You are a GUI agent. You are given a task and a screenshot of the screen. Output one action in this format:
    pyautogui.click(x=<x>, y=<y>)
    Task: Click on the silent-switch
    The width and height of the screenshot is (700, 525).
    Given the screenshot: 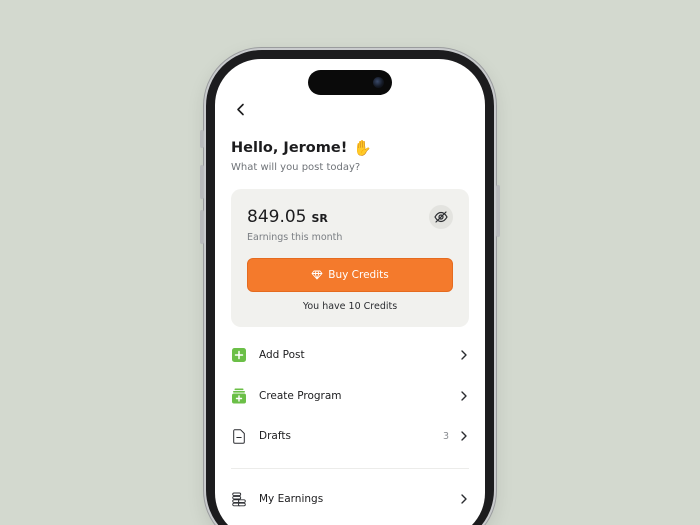 What is the action you would take?
    pyautogui.click(x=202, y=139)
    